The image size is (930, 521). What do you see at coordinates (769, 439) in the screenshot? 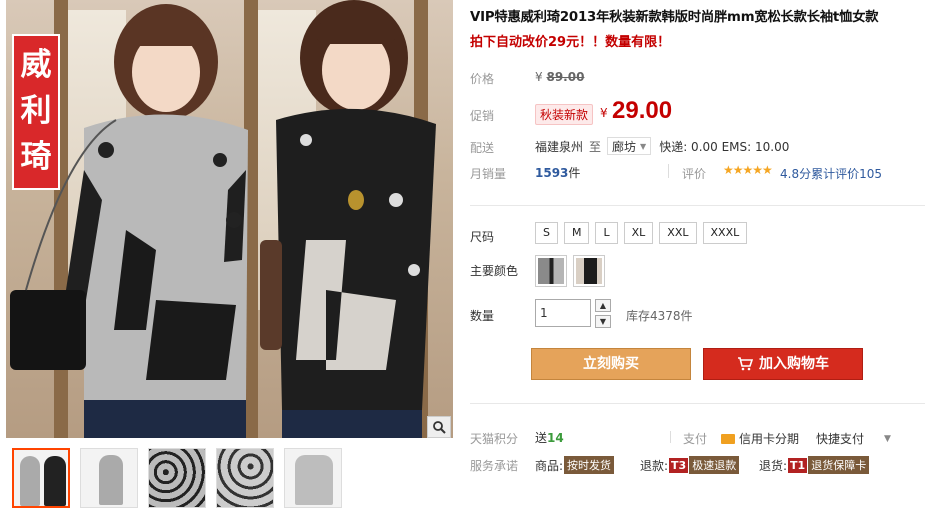
I see `credit-installment-label: 信用卡分期` at bounding box center [769, 439].